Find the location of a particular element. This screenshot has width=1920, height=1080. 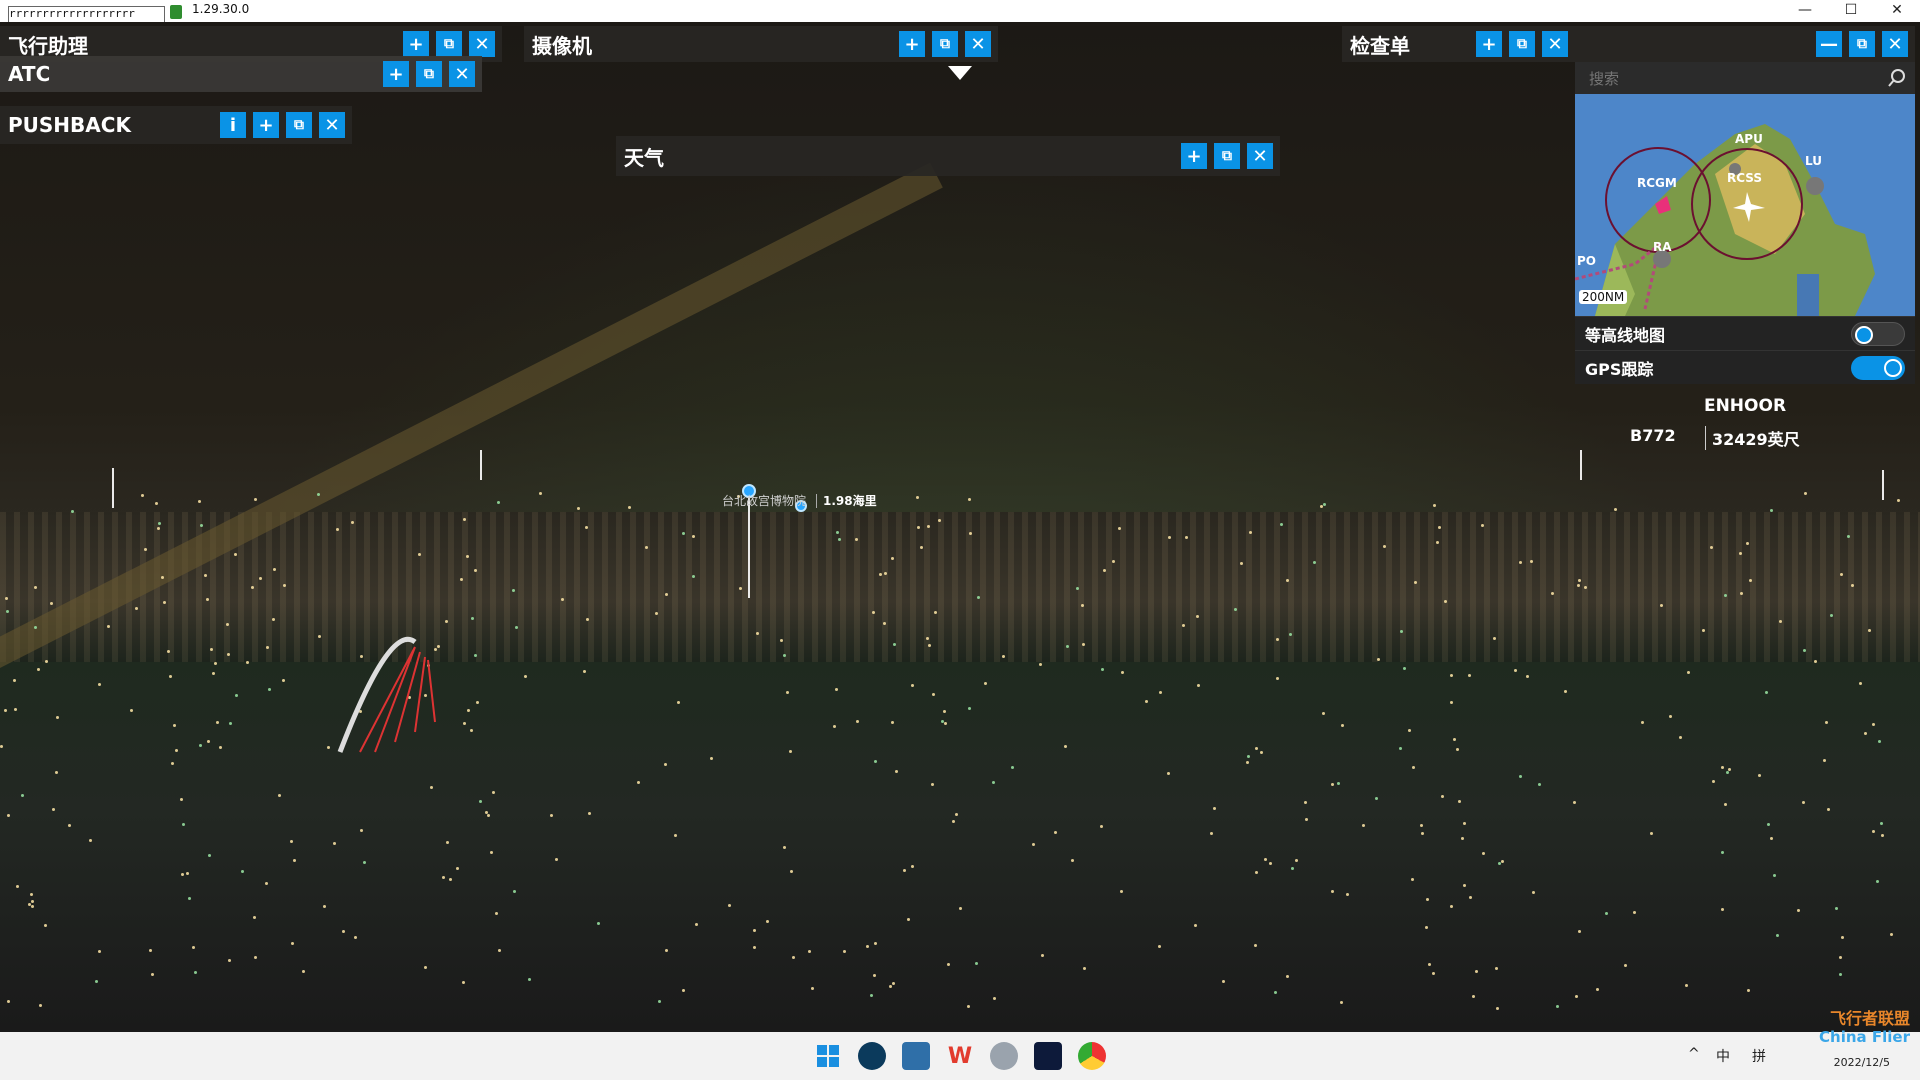

minimize-panel-button: — is located at coordinates (1829, 44).